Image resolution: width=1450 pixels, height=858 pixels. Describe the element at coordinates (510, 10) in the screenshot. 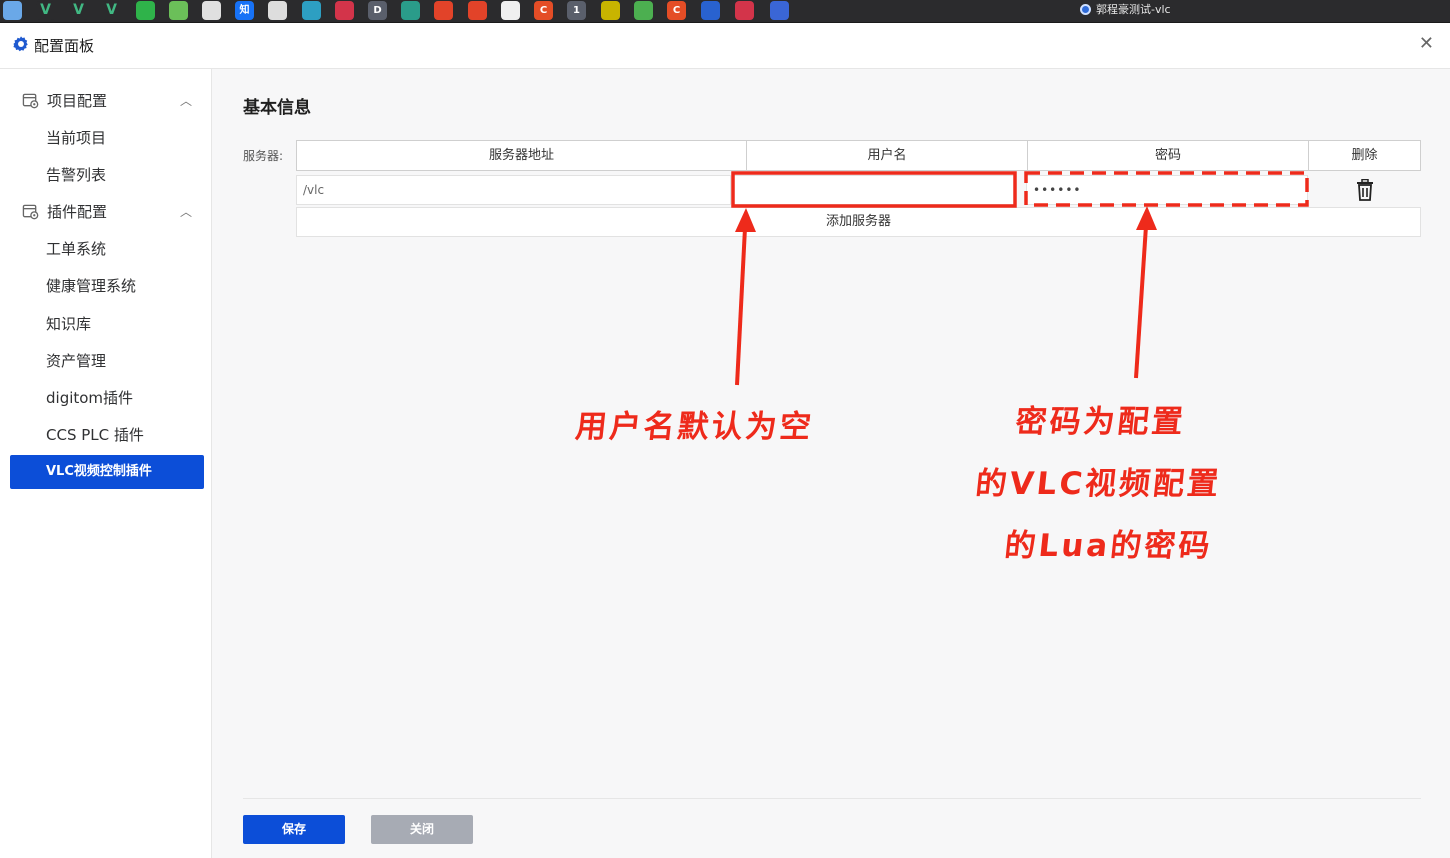

I see `github-icon` at that location.